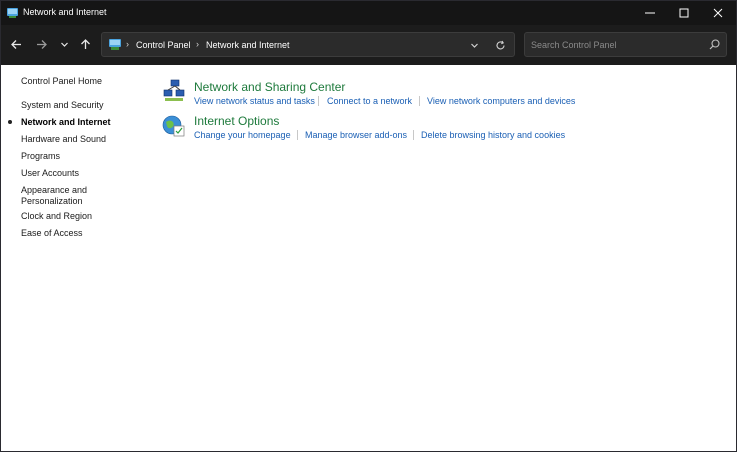  I want to click on minimize-button, so click(650, 13).